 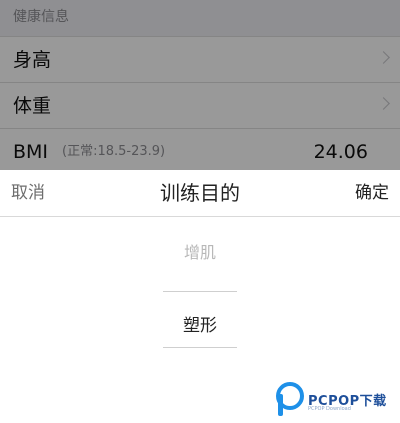 I want to click on selection-divider-top, so click(x=200, y=291).